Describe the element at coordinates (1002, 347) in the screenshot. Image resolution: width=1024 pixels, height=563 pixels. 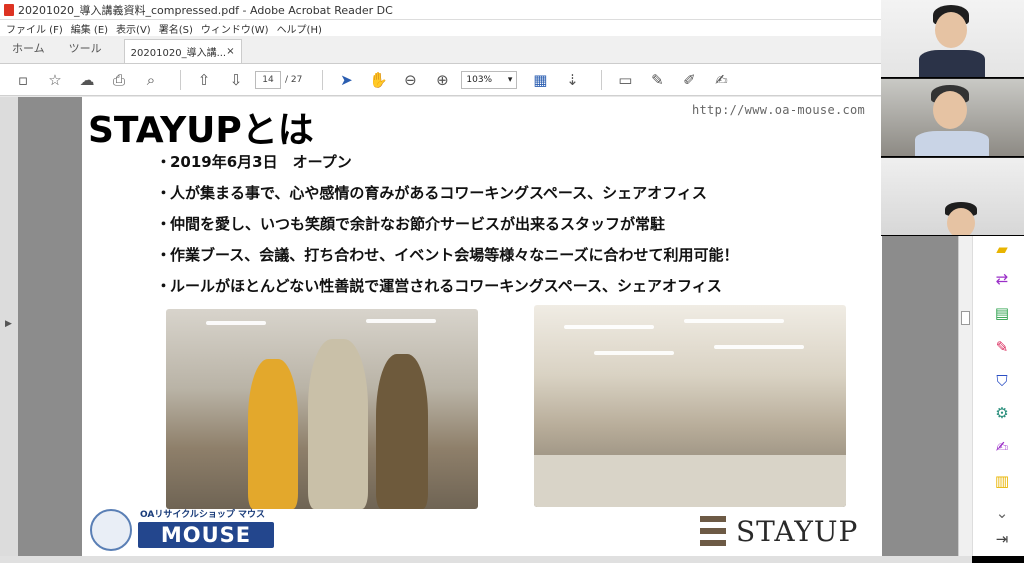
I see `fill-sign-tool-icon: ✎` at that location.